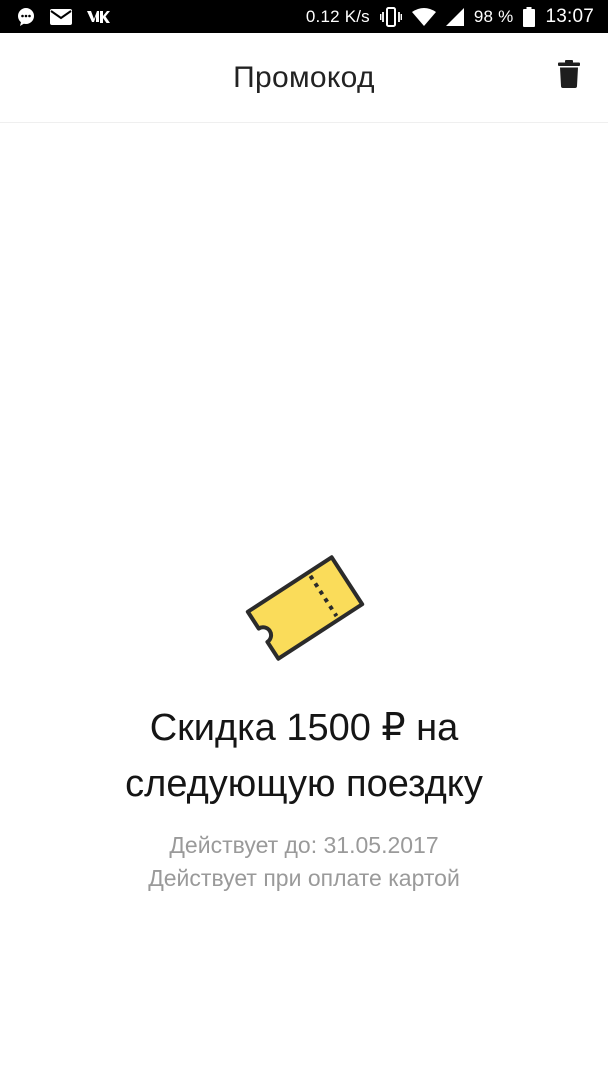  Describe the element at coordinates (304, 16) in the screenshot. I see `status-bar: 0.12 K/s 98 % 13:07` at that location.